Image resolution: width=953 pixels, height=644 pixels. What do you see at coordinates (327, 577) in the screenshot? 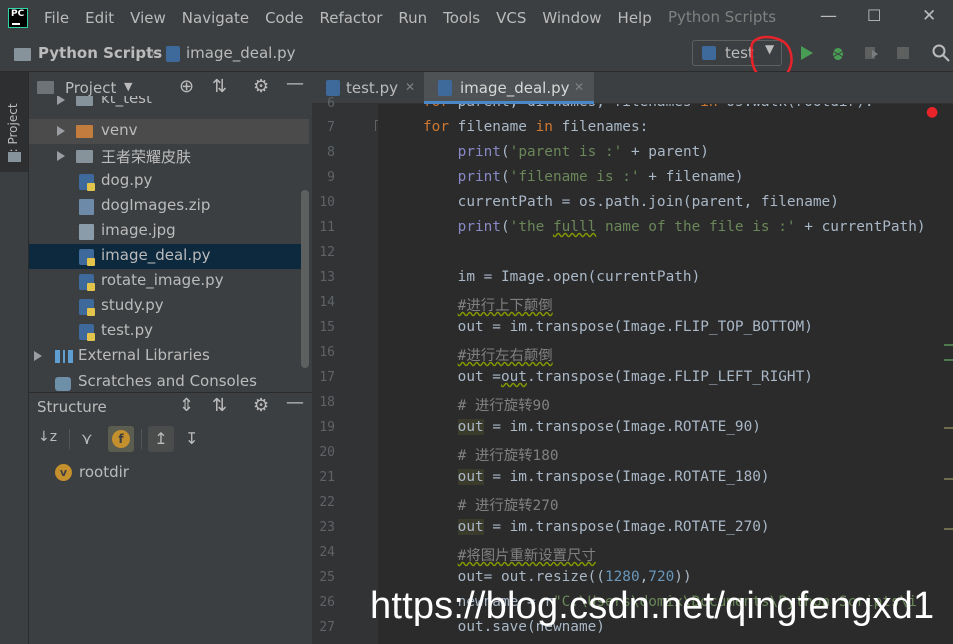
I see `line-number: 25` at bounding box center [327, 577].